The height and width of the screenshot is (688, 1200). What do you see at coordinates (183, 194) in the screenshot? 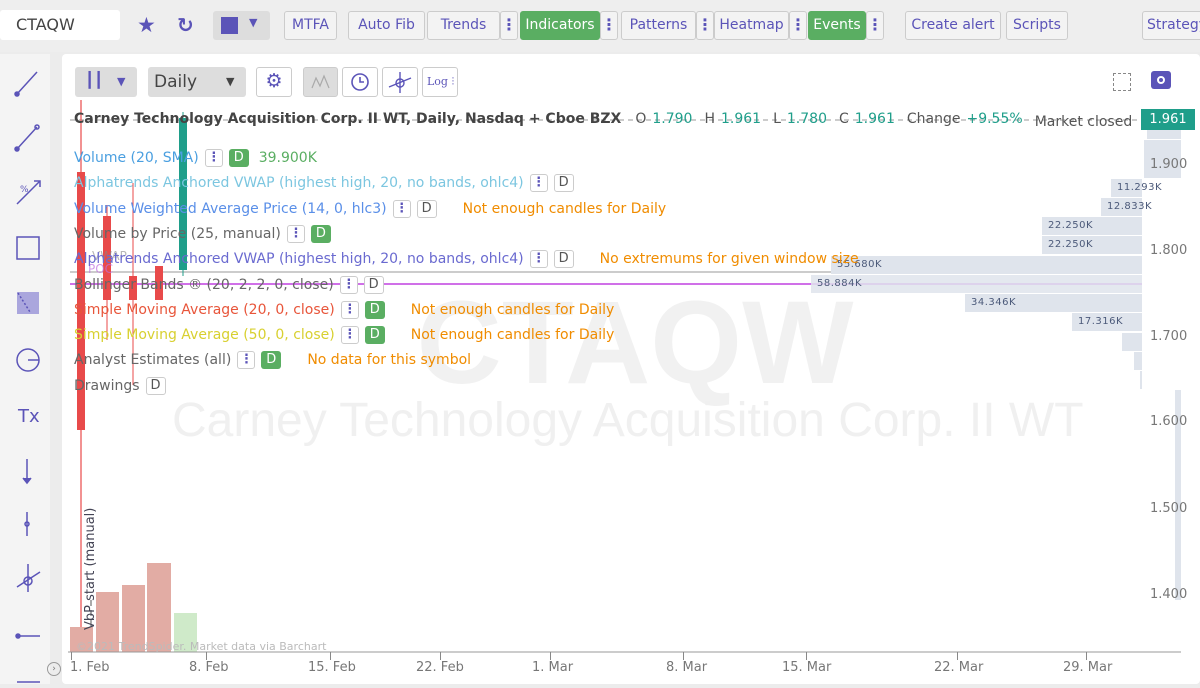
I see `candle` at bounding box center [183, 194].